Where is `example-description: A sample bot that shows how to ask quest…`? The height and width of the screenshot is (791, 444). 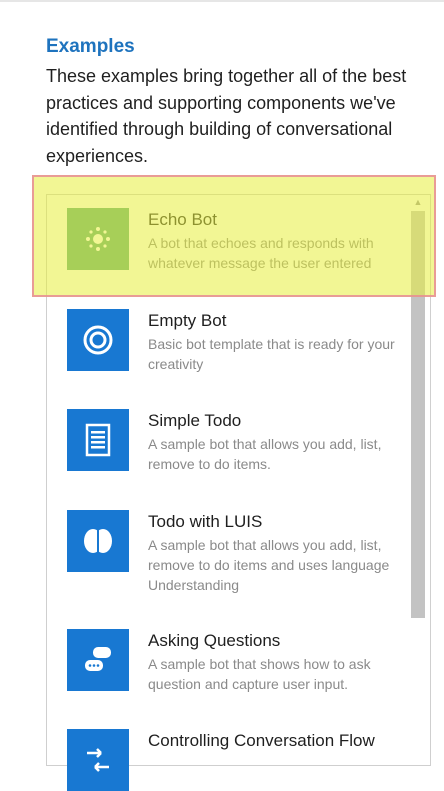
example-description: A sample bot that shows how to ask quest… is located at coordinates (259, 674).